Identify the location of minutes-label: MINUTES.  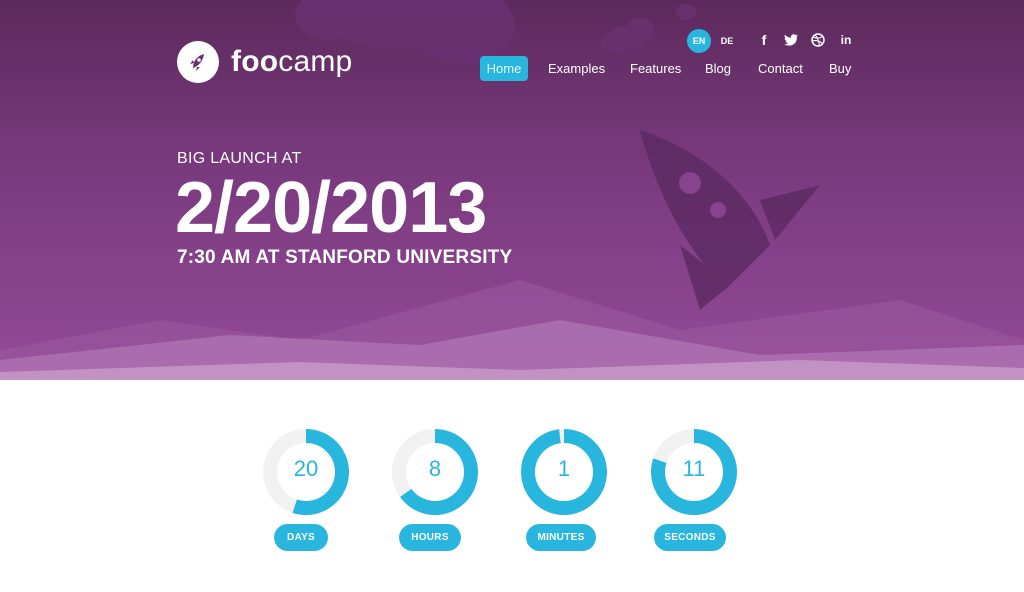
(561, 537).